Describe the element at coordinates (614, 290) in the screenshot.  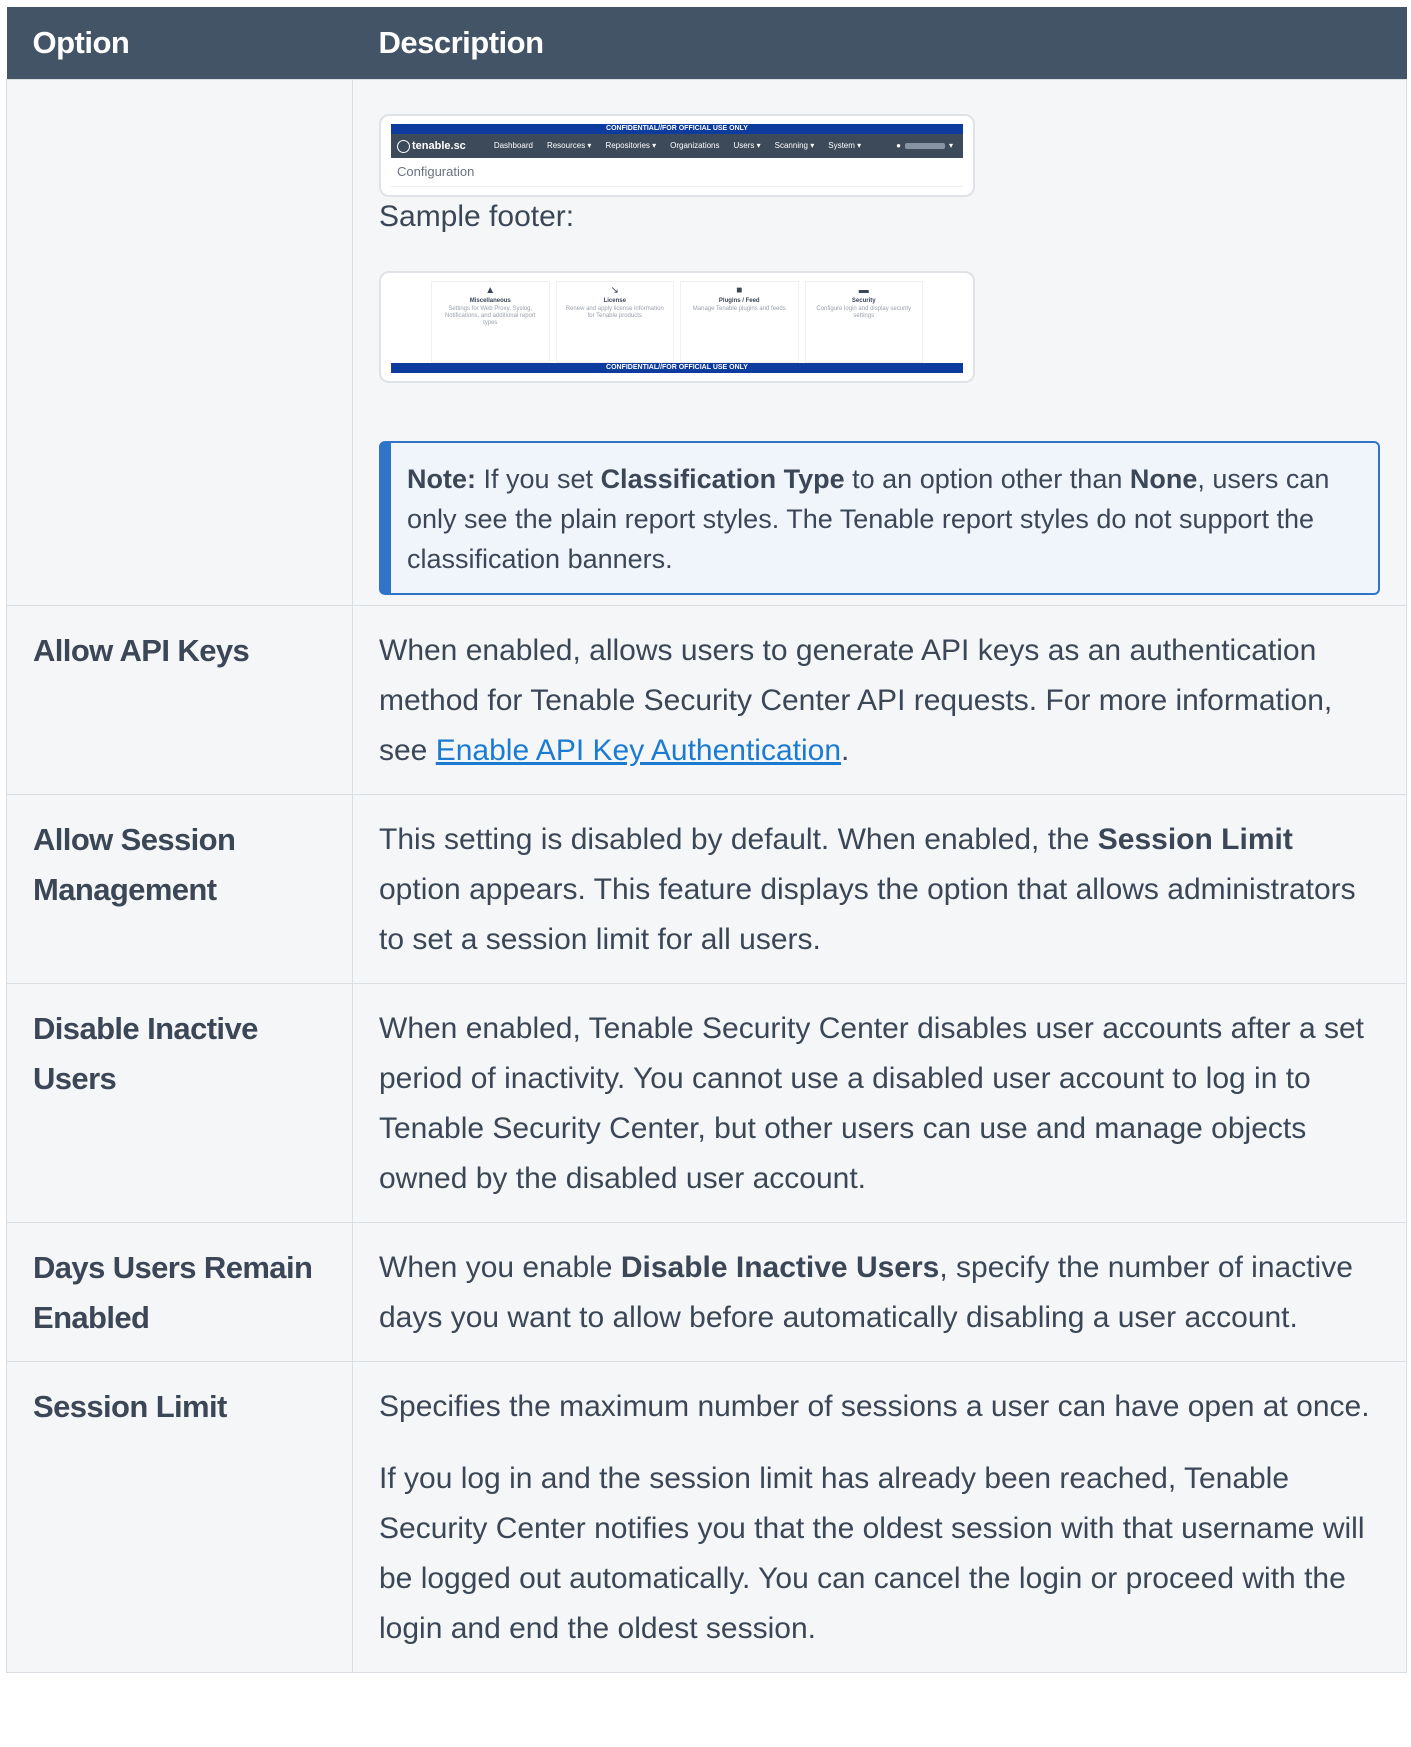
I see `key-icon: ↘` at that location.